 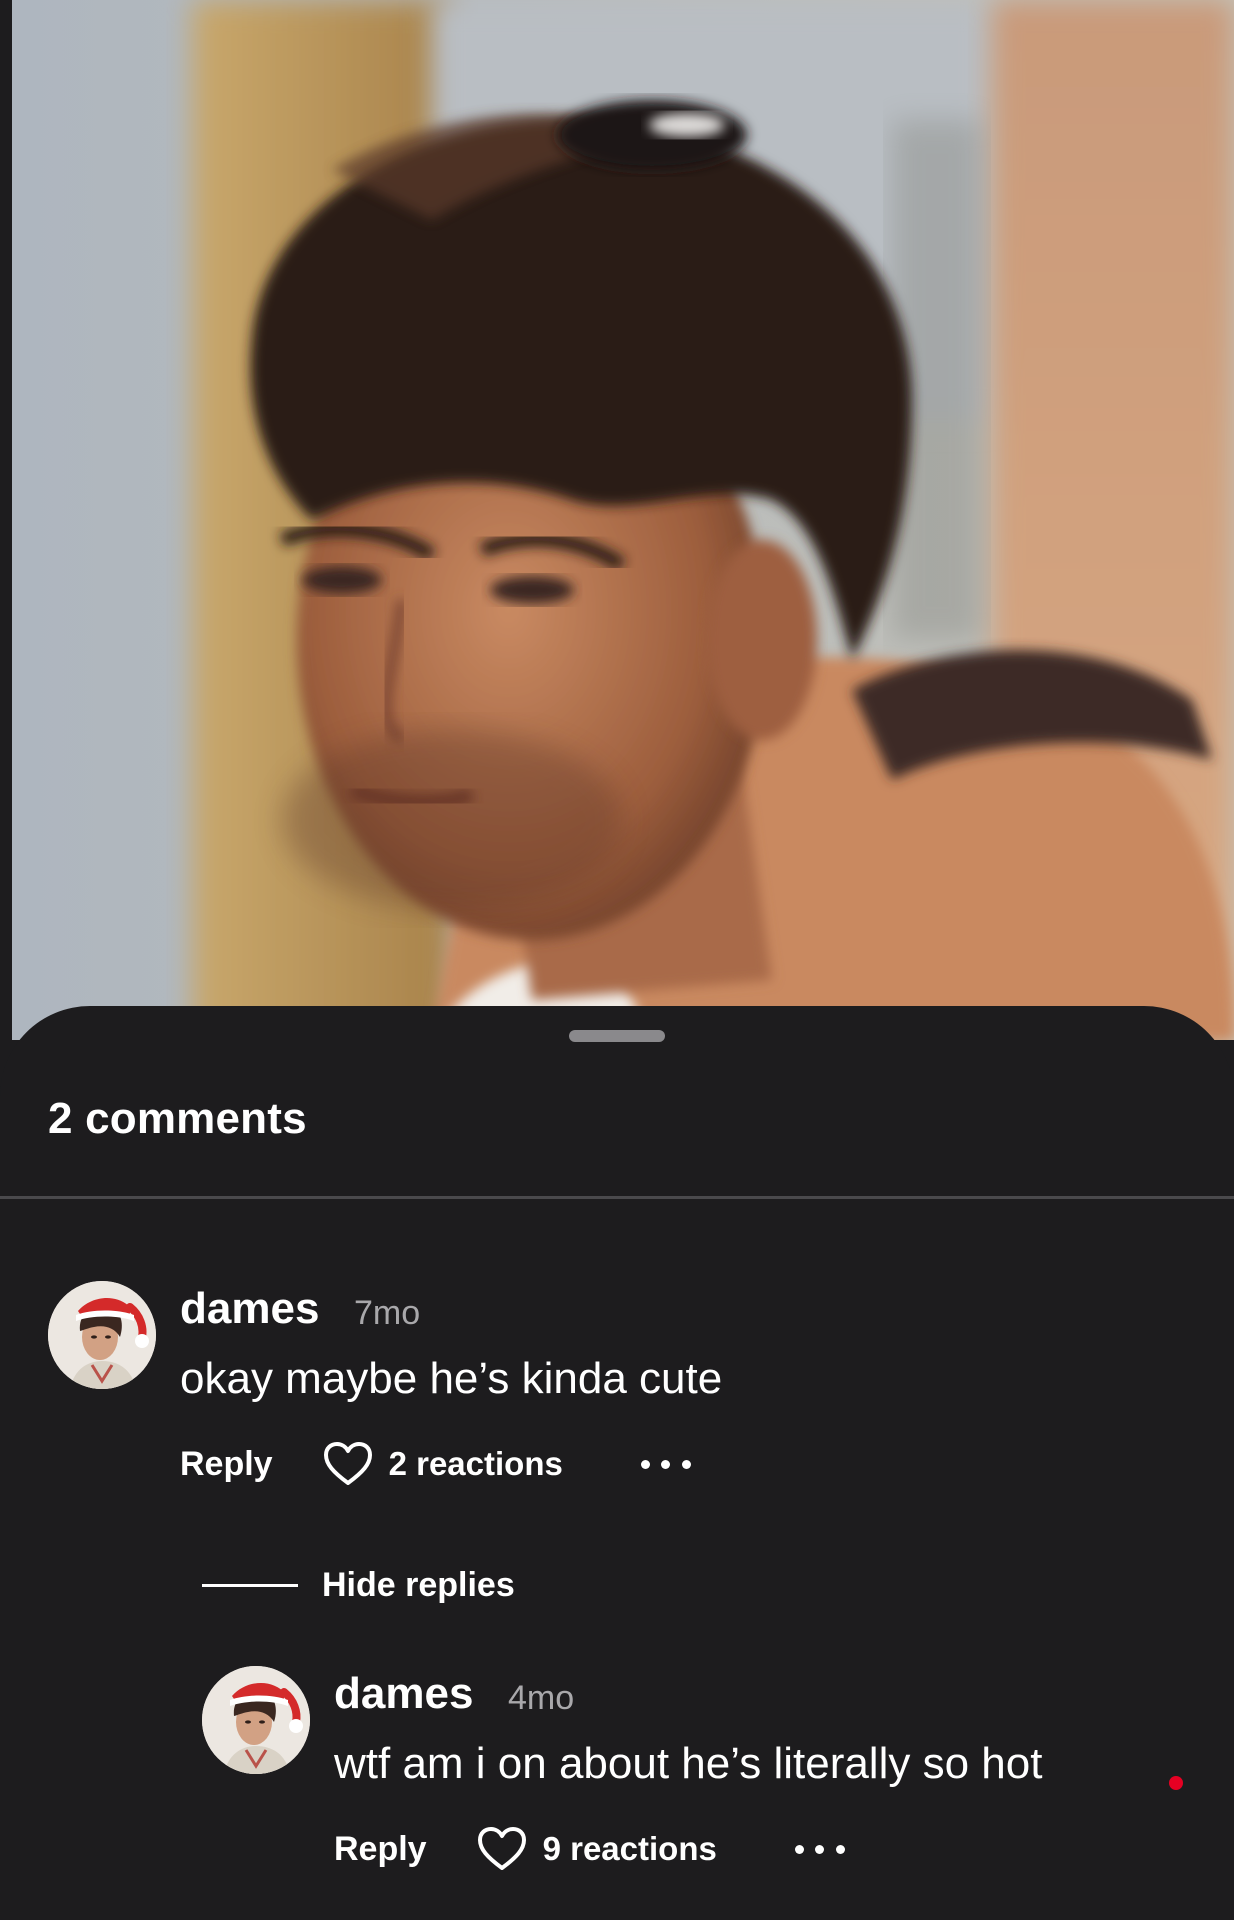 I want to click on comment-author: dames, so click(x=403, y=1694).